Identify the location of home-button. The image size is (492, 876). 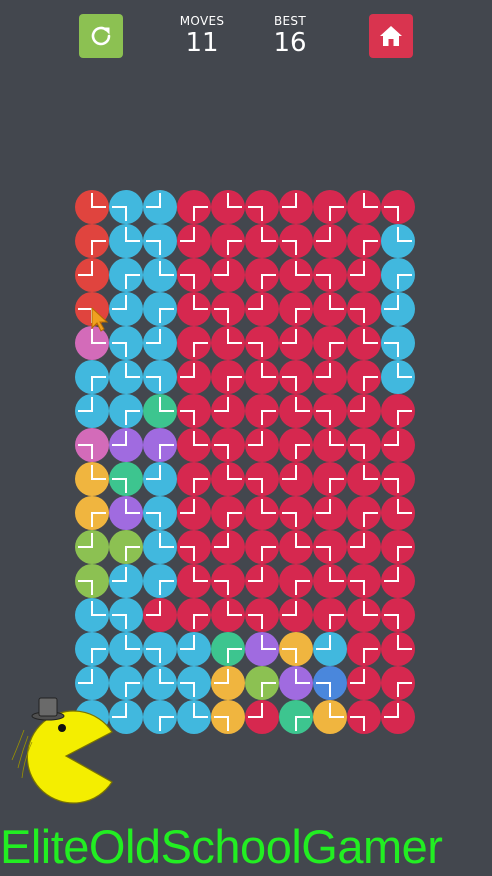
(391, 36).